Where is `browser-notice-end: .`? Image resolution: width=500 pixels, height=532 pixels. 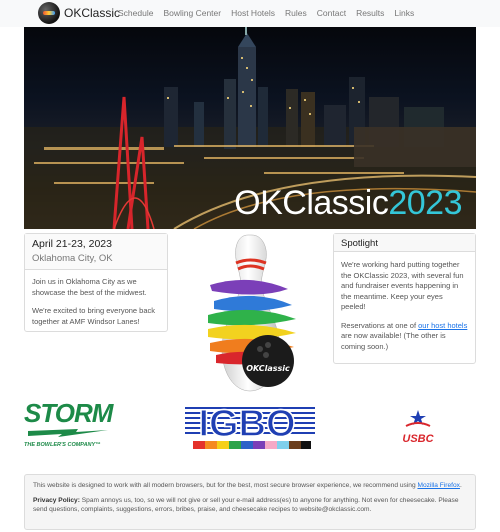 browser-notice-end: . is located at coordinates (460, 485).